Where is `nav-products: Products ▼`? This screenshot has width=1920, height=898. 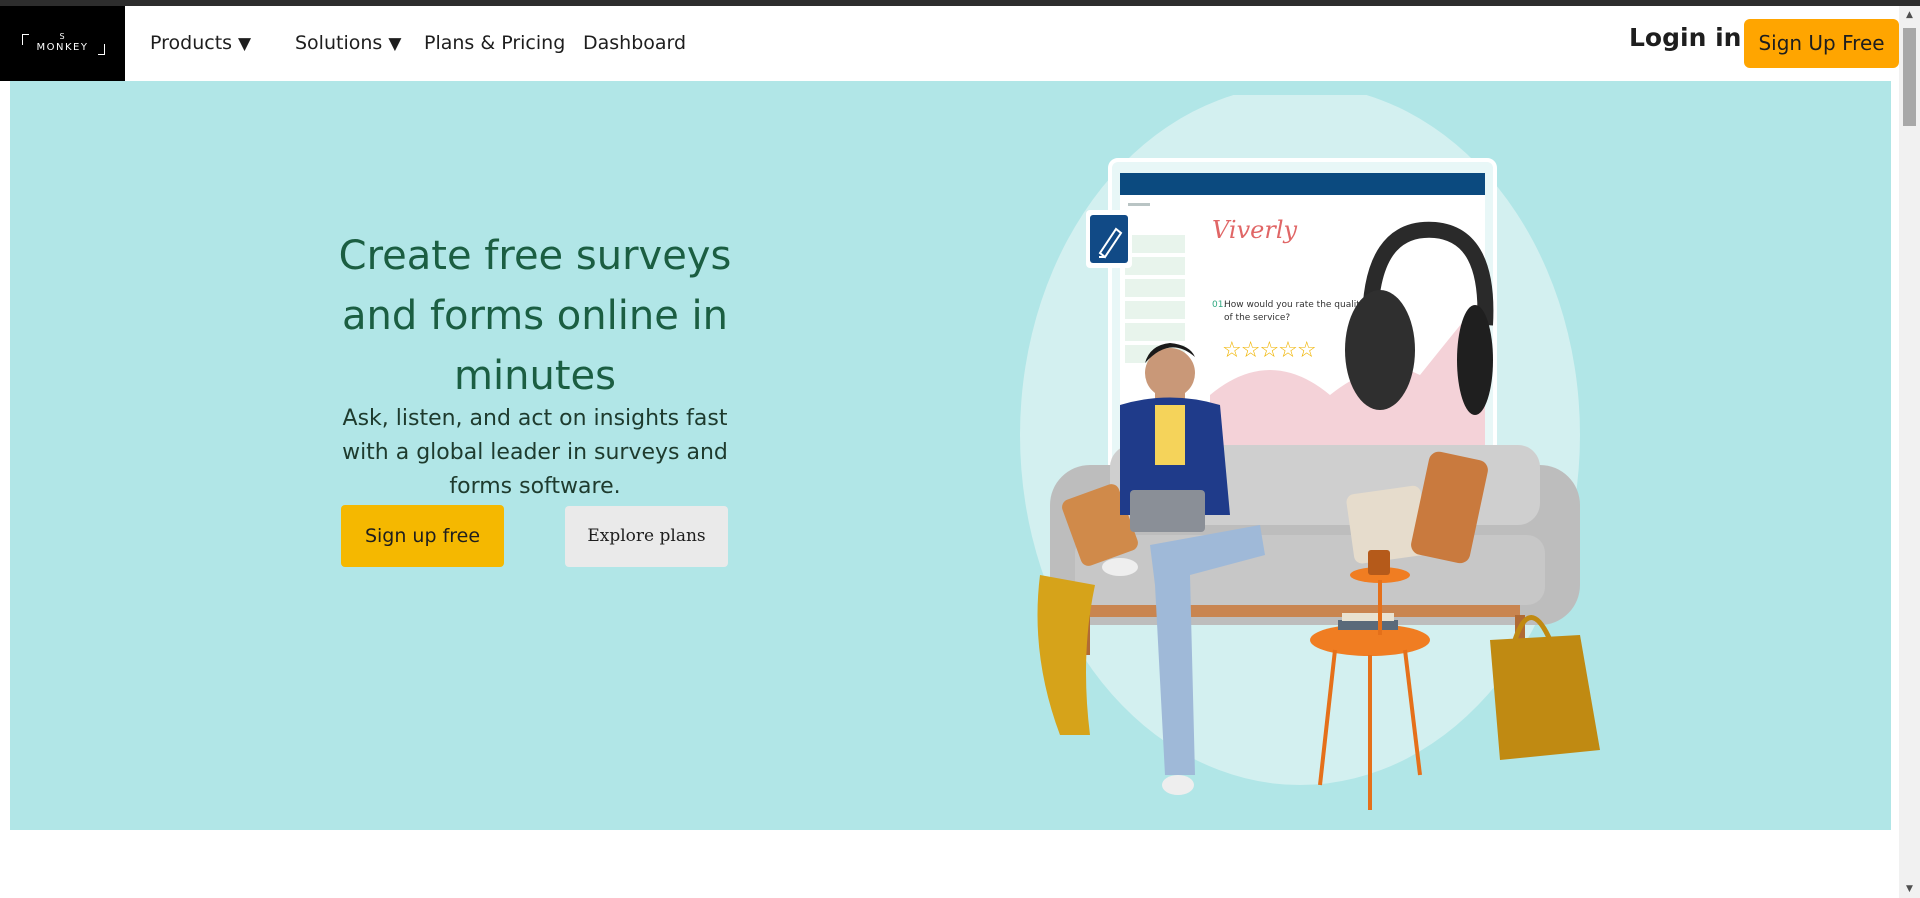
nav-products: Products ▼ is located at coordinates (200, 43).